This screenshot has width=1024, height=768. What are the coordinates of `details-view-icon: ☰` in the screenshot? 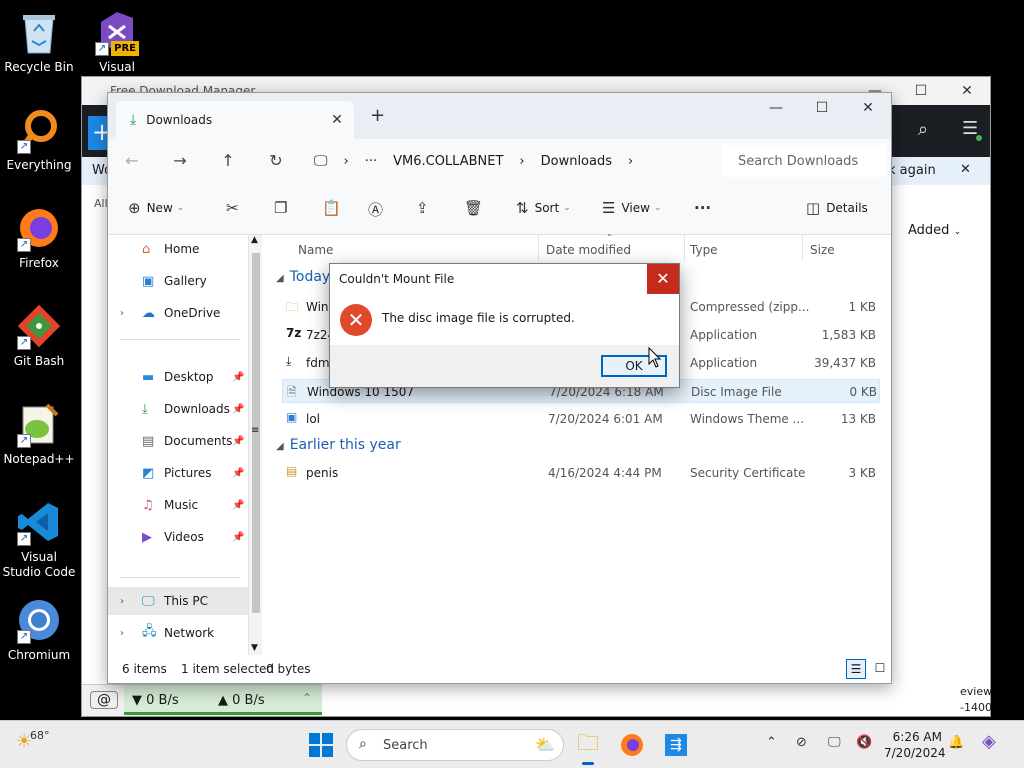 It's located at (856, 669).